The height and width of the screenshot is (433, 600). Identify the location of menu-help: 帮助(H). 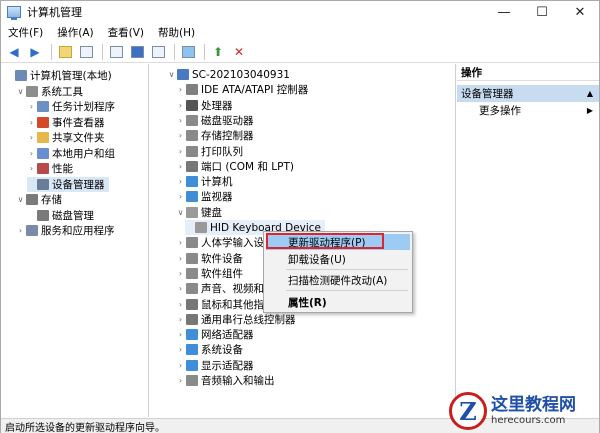
(176, 32).